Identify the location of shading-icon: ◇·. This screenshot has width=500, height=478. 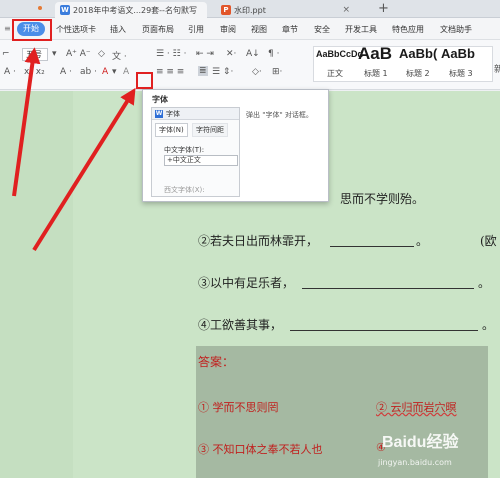
(257, 72).